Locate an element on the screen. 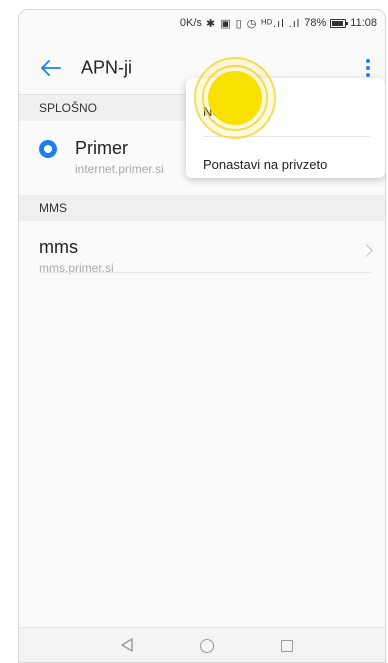 Image resolution: width=388 pixels, height=663 pixels. arrow-left-icon is located at coordinates (51, 68).